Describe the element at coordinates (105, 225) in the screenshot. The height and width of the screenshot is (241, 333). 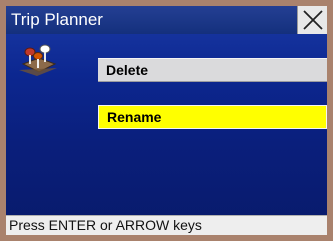
I see `status-text: Press ENTER or ARROW keys` at that location.